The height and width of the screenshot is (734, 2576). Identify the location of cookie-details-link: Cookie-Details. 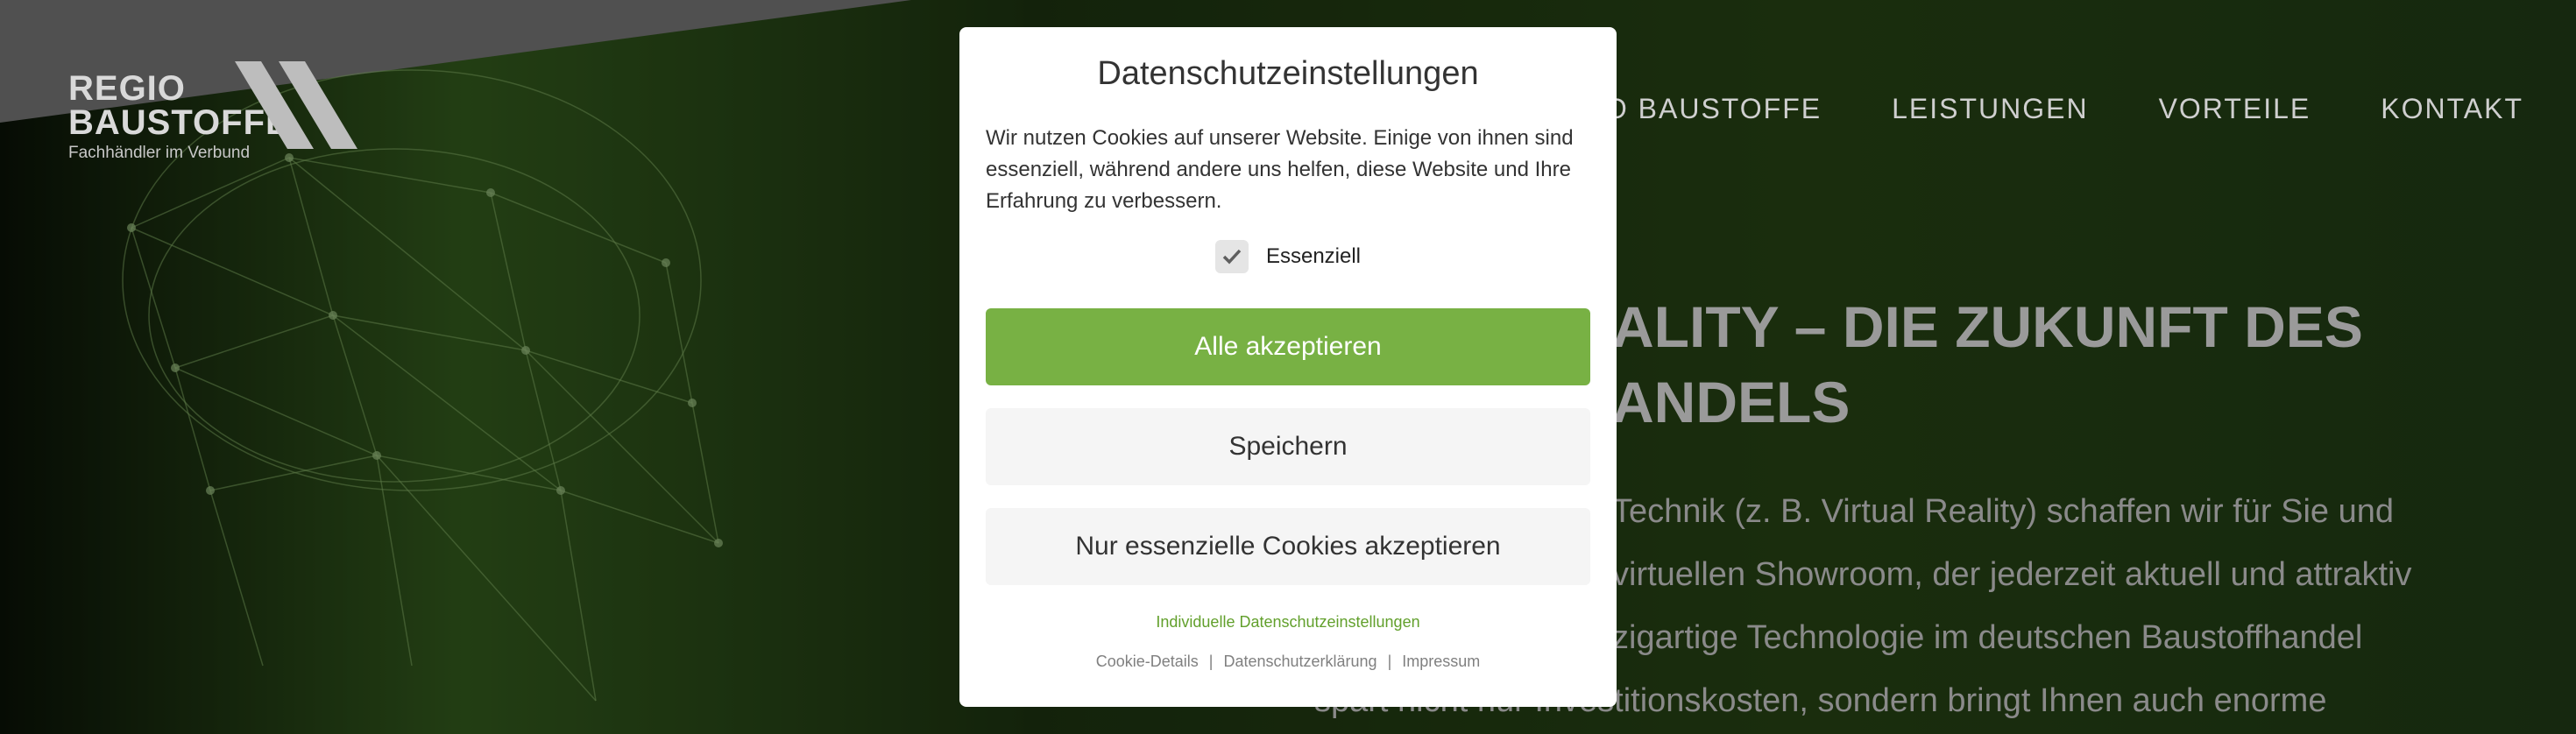
(1147, 662).